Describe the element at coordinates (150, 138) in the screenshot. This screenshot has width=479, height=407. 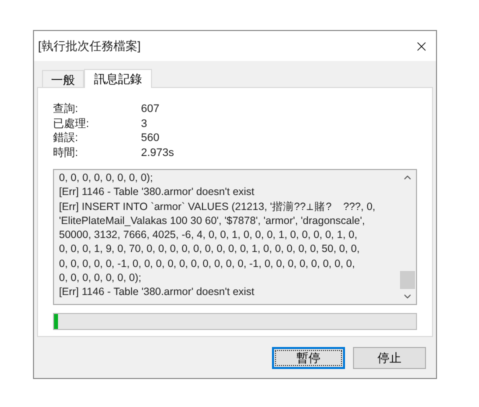
I see `stat-value: 560` at that location.